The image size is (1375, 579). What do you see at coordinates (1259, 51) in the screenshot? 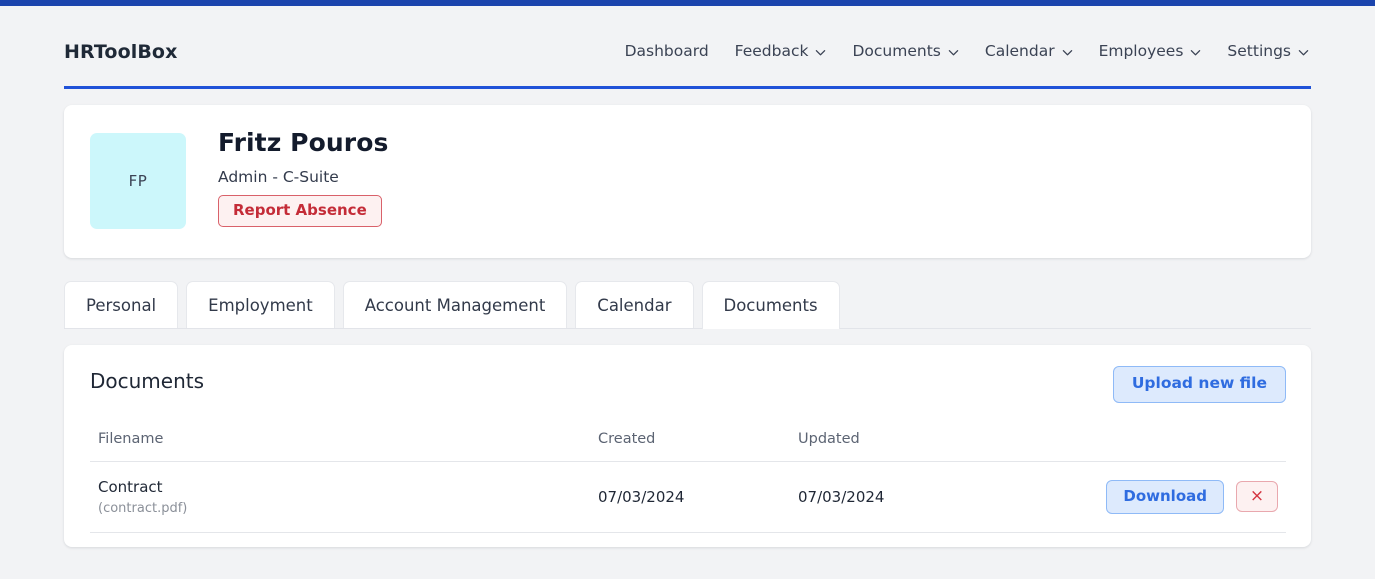
I see `nav-item-label: Settings` at bounding box center [1259, 51].